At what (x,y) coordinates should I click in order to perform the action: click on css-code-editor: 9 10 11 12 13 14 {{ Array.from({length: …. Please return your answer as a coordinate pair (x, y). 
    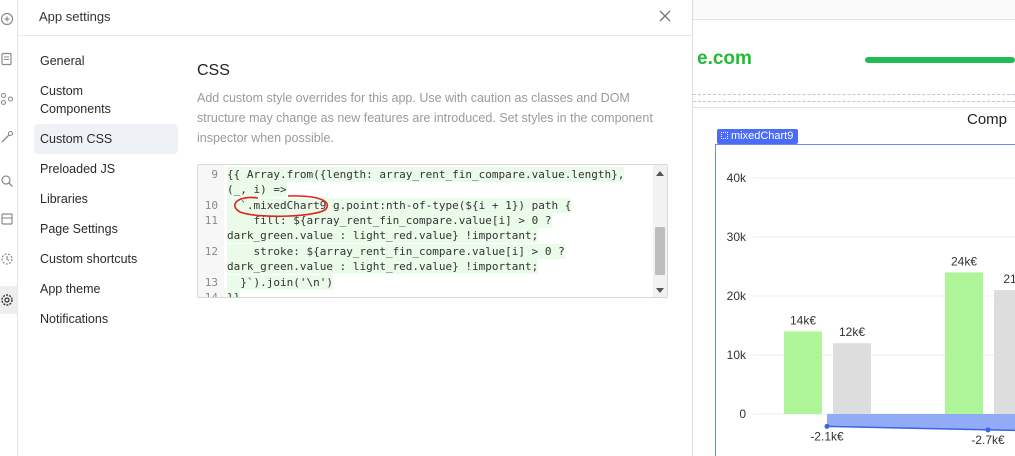
    Looking at the image, I should click on (432, 231).